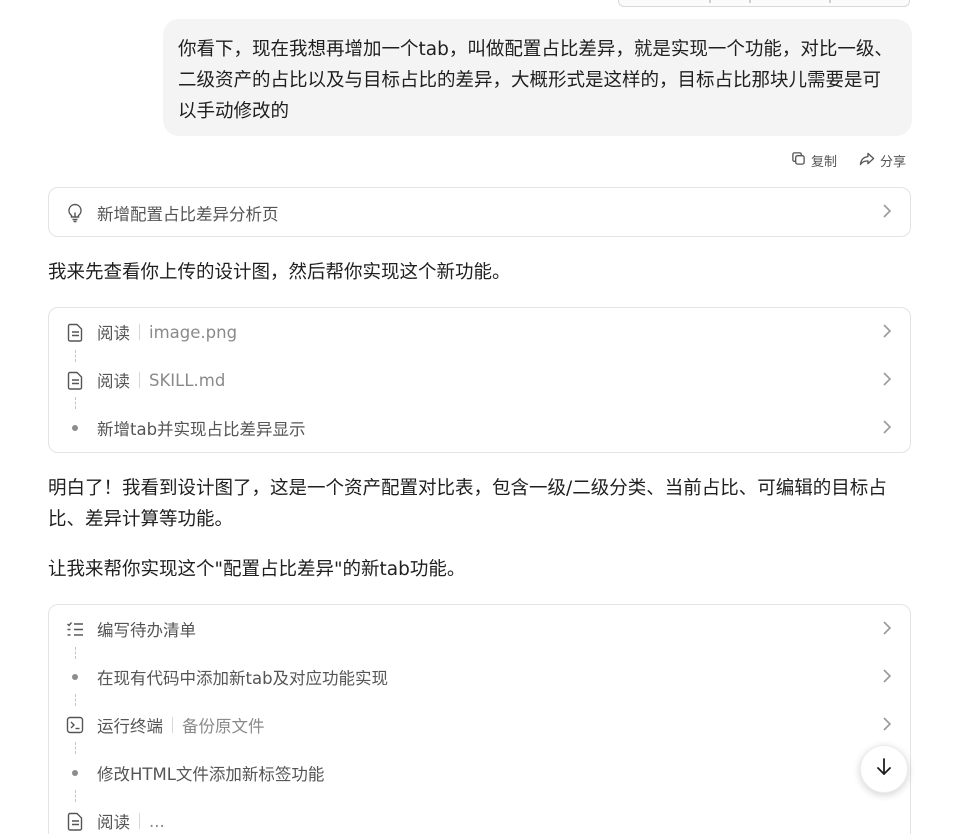 Image resolution: width=968 pixels, height=834 pixels. Describe the element at coordinates (867, 160) in the screenshot. I see `share-icon` at that location.